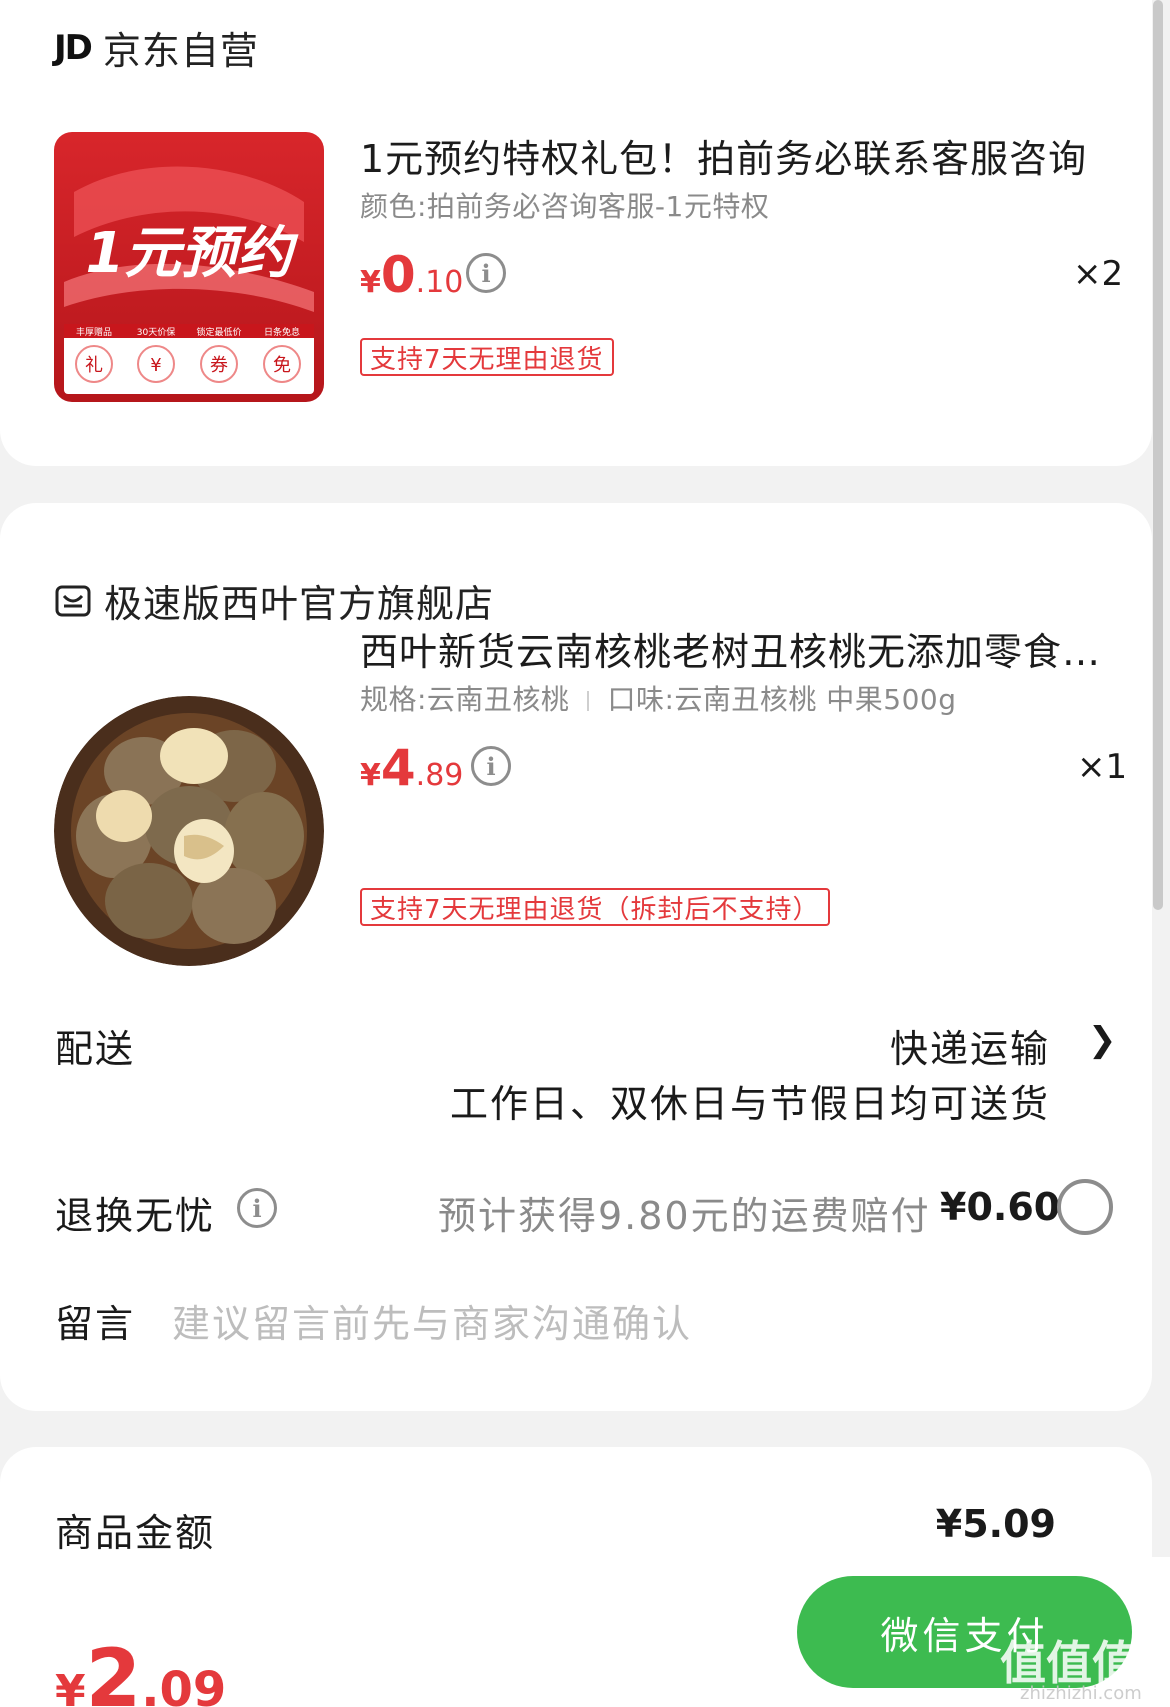 This screenshot has height=1707, width=1170. What do you see at coordinates (1102, 767) in the screenshot?
I see `product-quantity: ×1` at bounding box center [1102, 767].